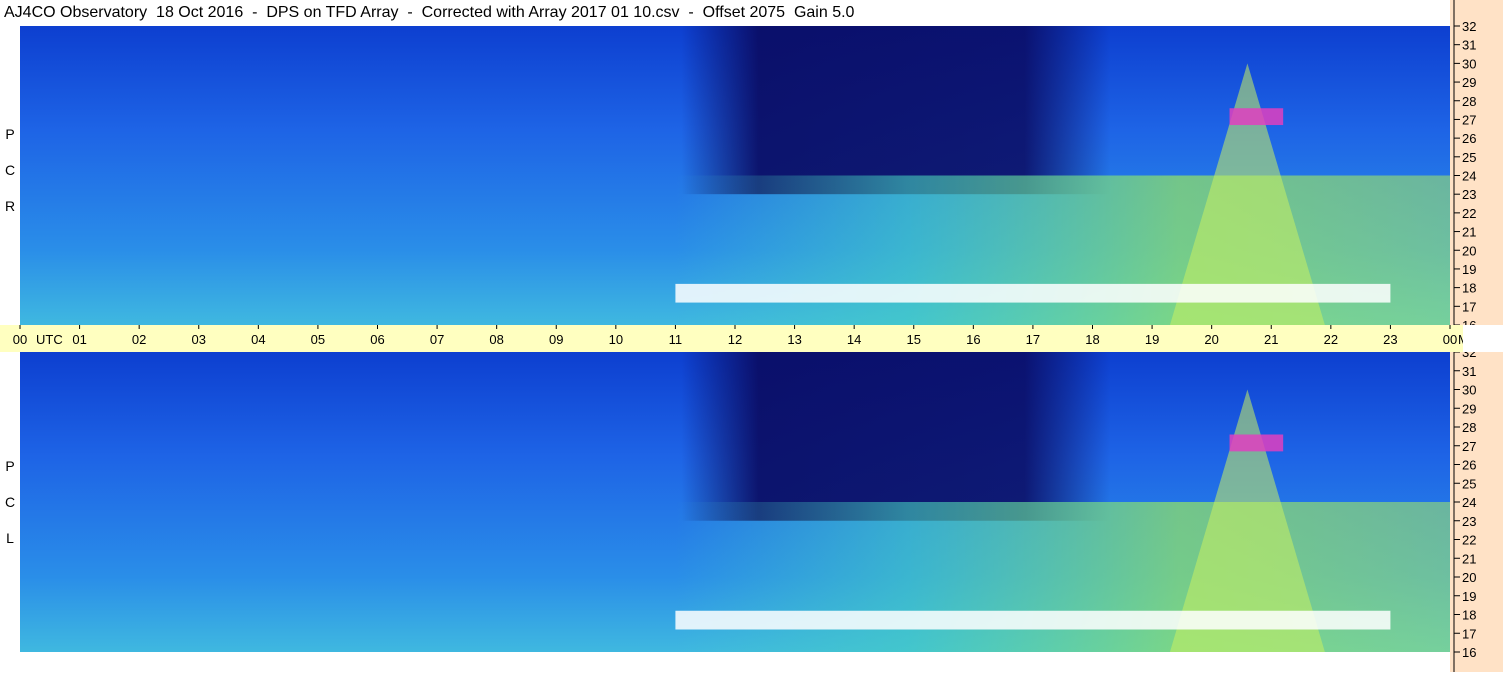 The width and height of the screenshot is (1503, 677). I want to click on lcp-frequency-axis-svg: 32 31 30 29 28 27 26 25 24 23 22 21 20 19 18 17 16, so click(1464, 508).